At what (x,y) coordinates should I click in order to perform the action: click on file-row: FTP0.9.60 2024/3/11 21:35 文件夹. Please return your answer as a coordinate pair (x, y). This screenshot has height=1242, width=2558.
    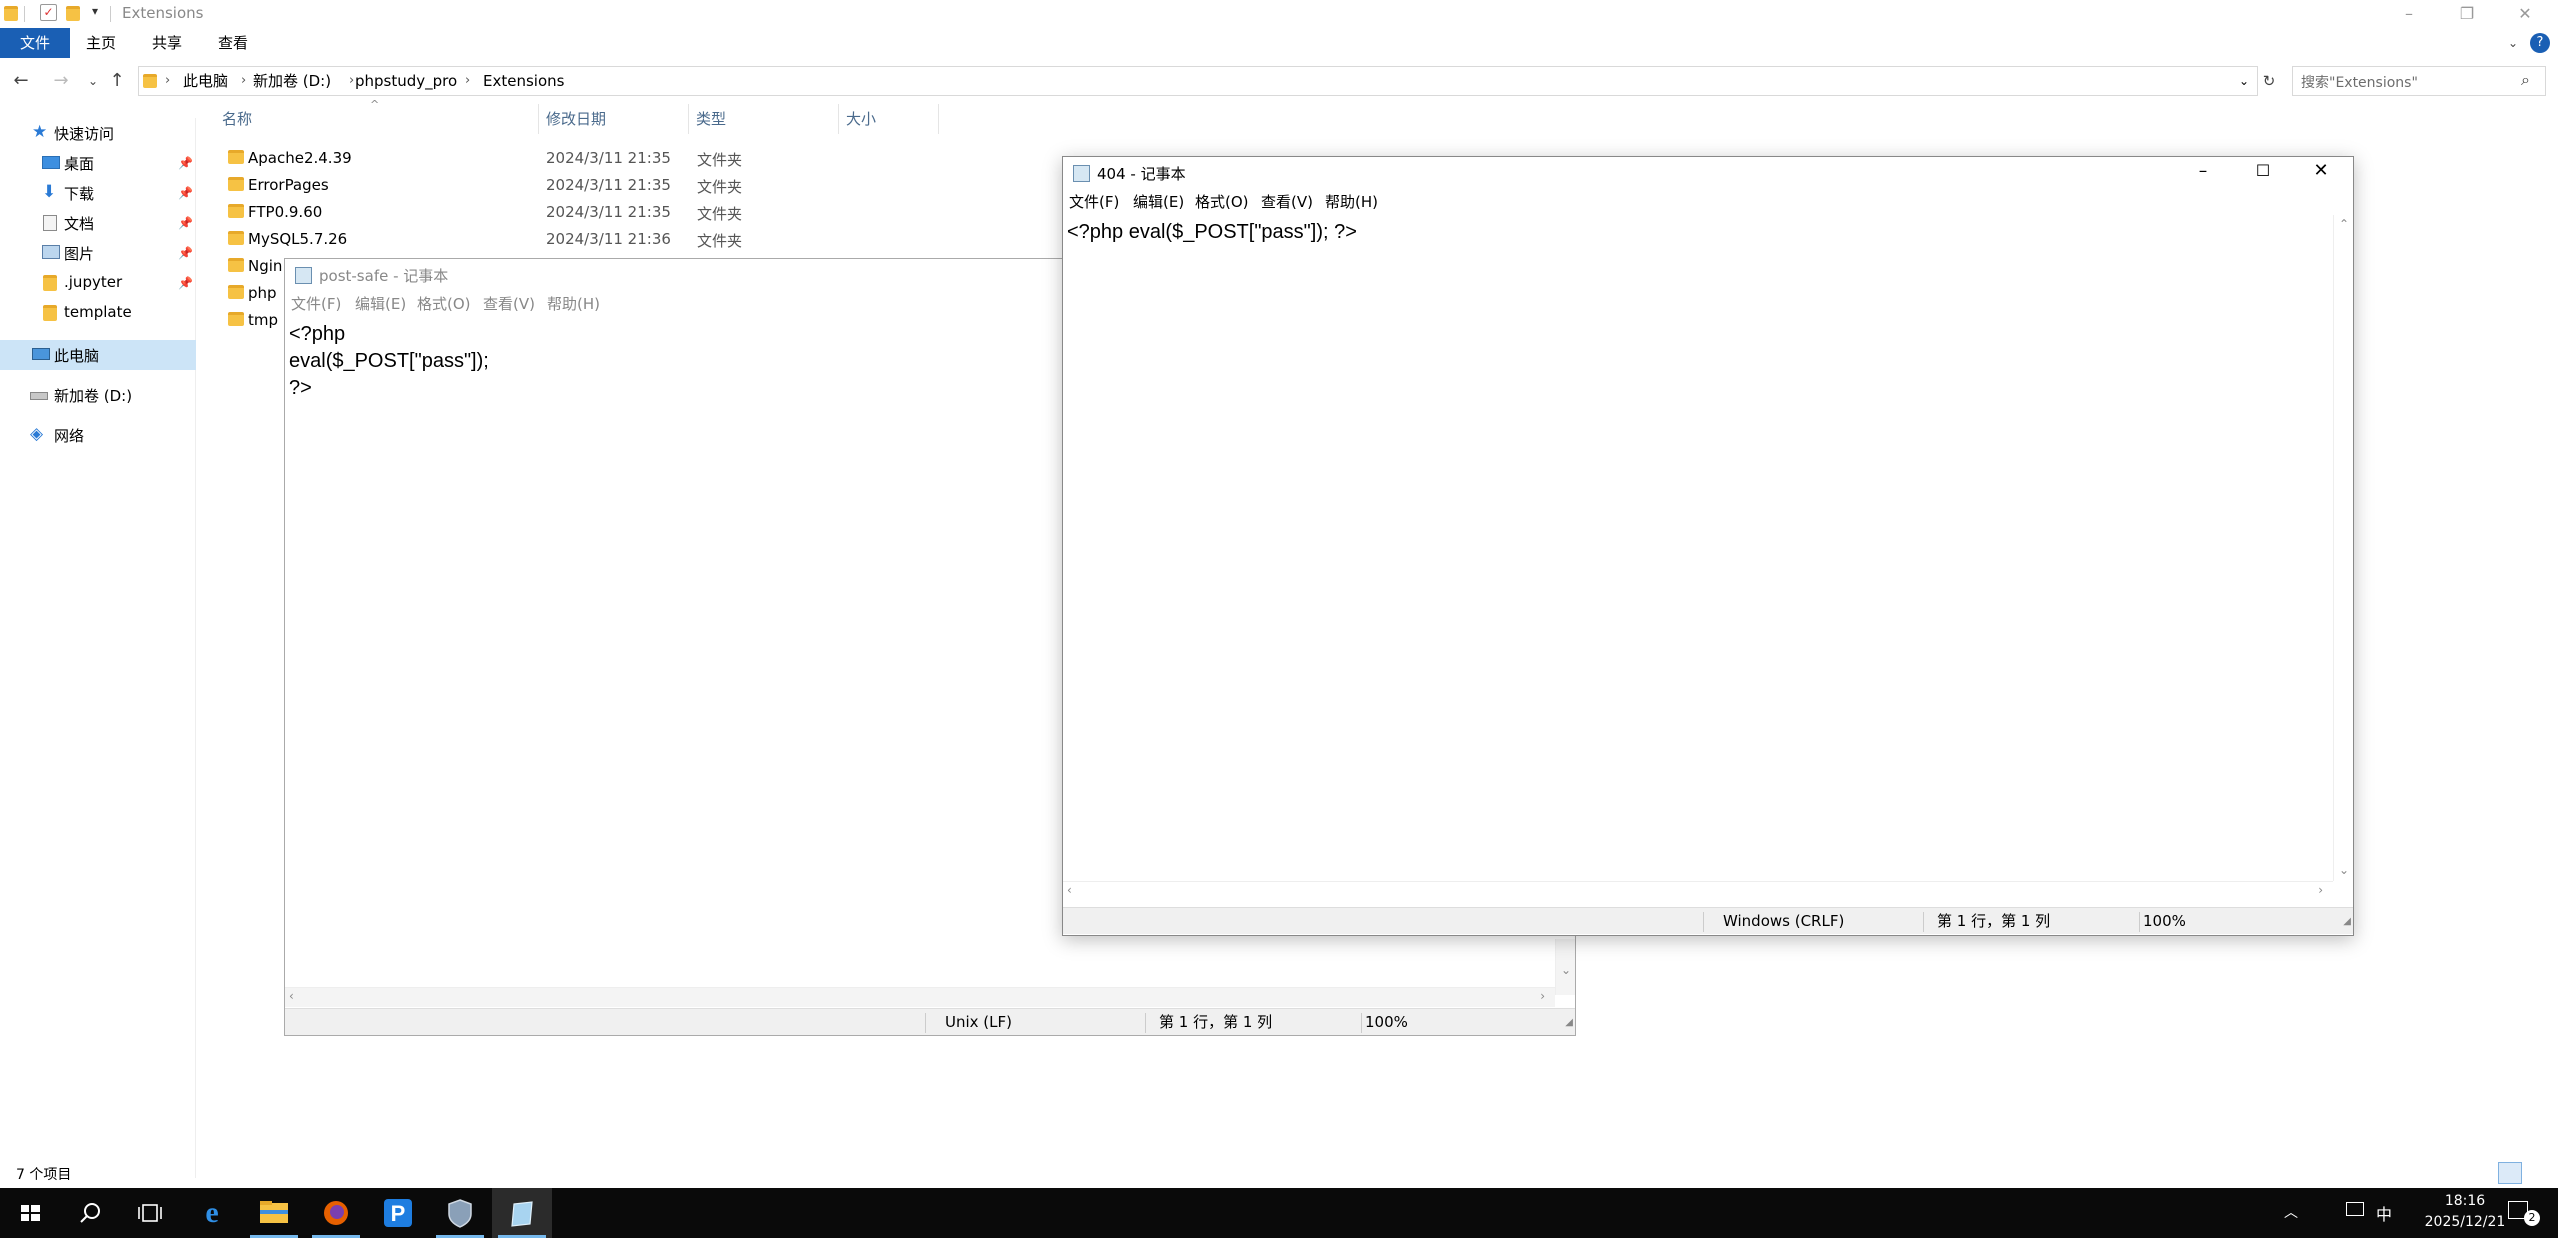
    Looking at the image, I should click on (538, 212).